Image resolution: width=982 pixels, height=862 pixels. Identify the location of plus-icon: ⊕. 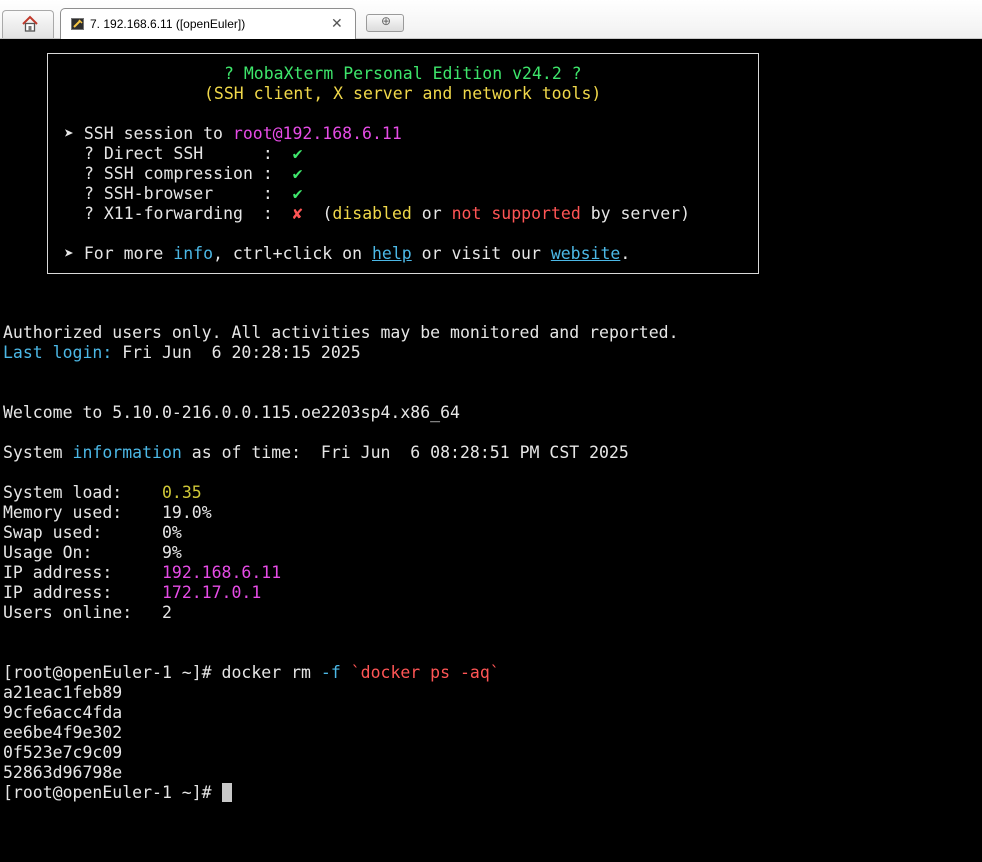
(386, 21).